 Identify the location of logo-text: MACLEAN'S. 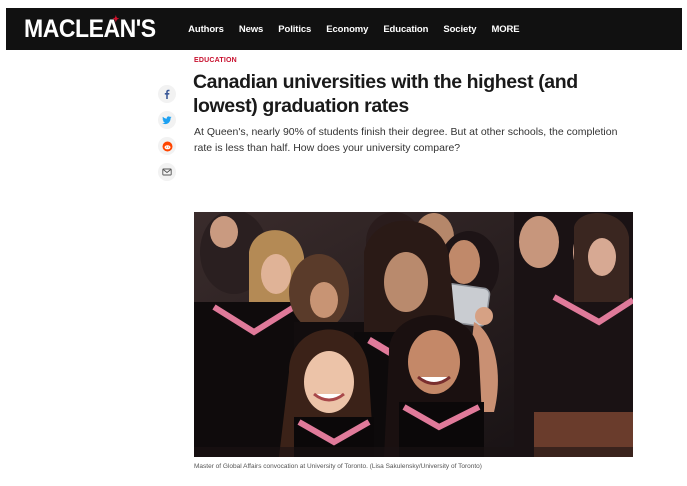
(90, 28).